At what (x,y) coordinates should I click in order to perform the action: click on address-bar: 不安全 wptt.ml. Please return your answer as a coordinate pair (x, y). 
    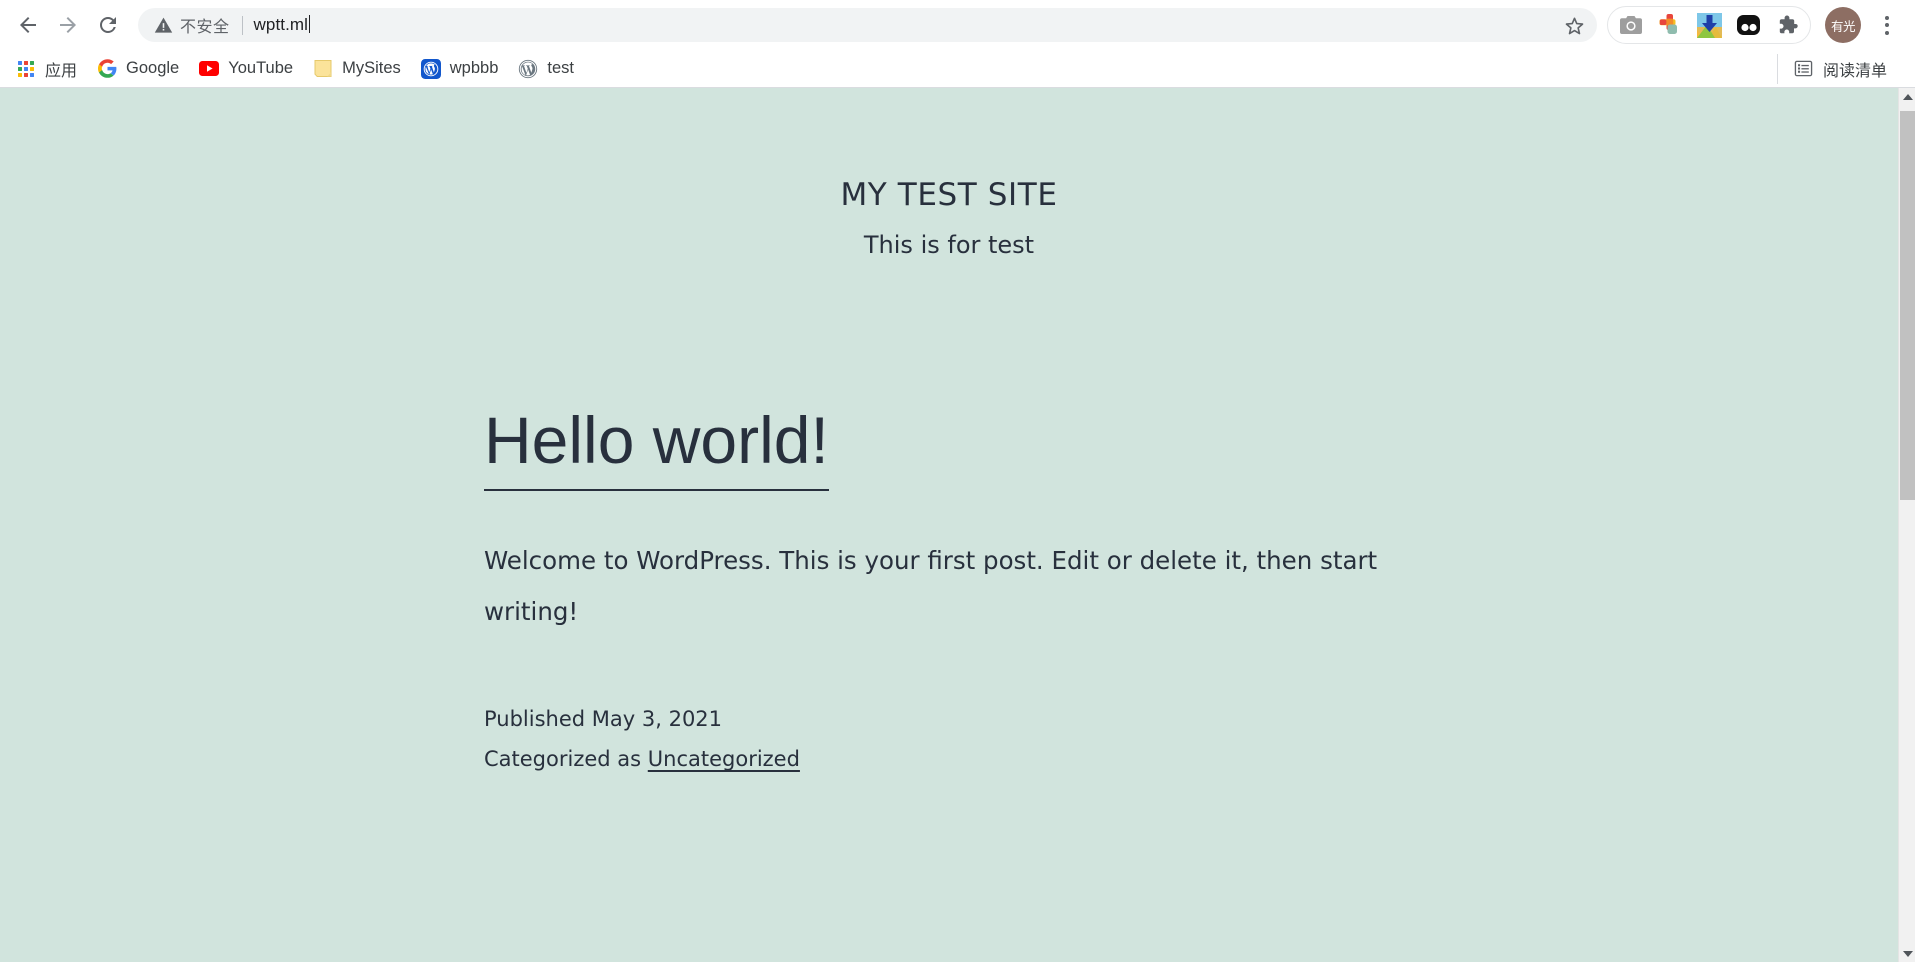
    Looking at the image, I should click on (867, 25).